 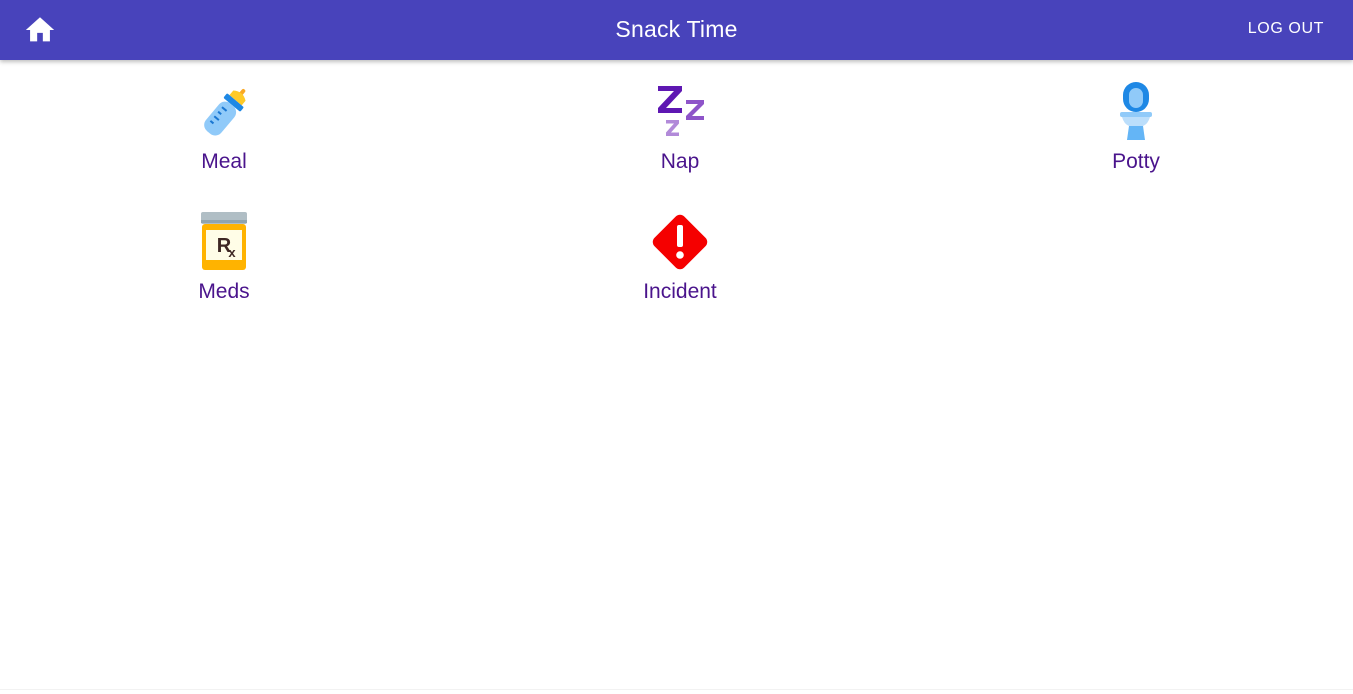 What do you see at coordinates (232, 252) in the screenshot?
I see `svg-text: x` at bounding box center [232, 252].